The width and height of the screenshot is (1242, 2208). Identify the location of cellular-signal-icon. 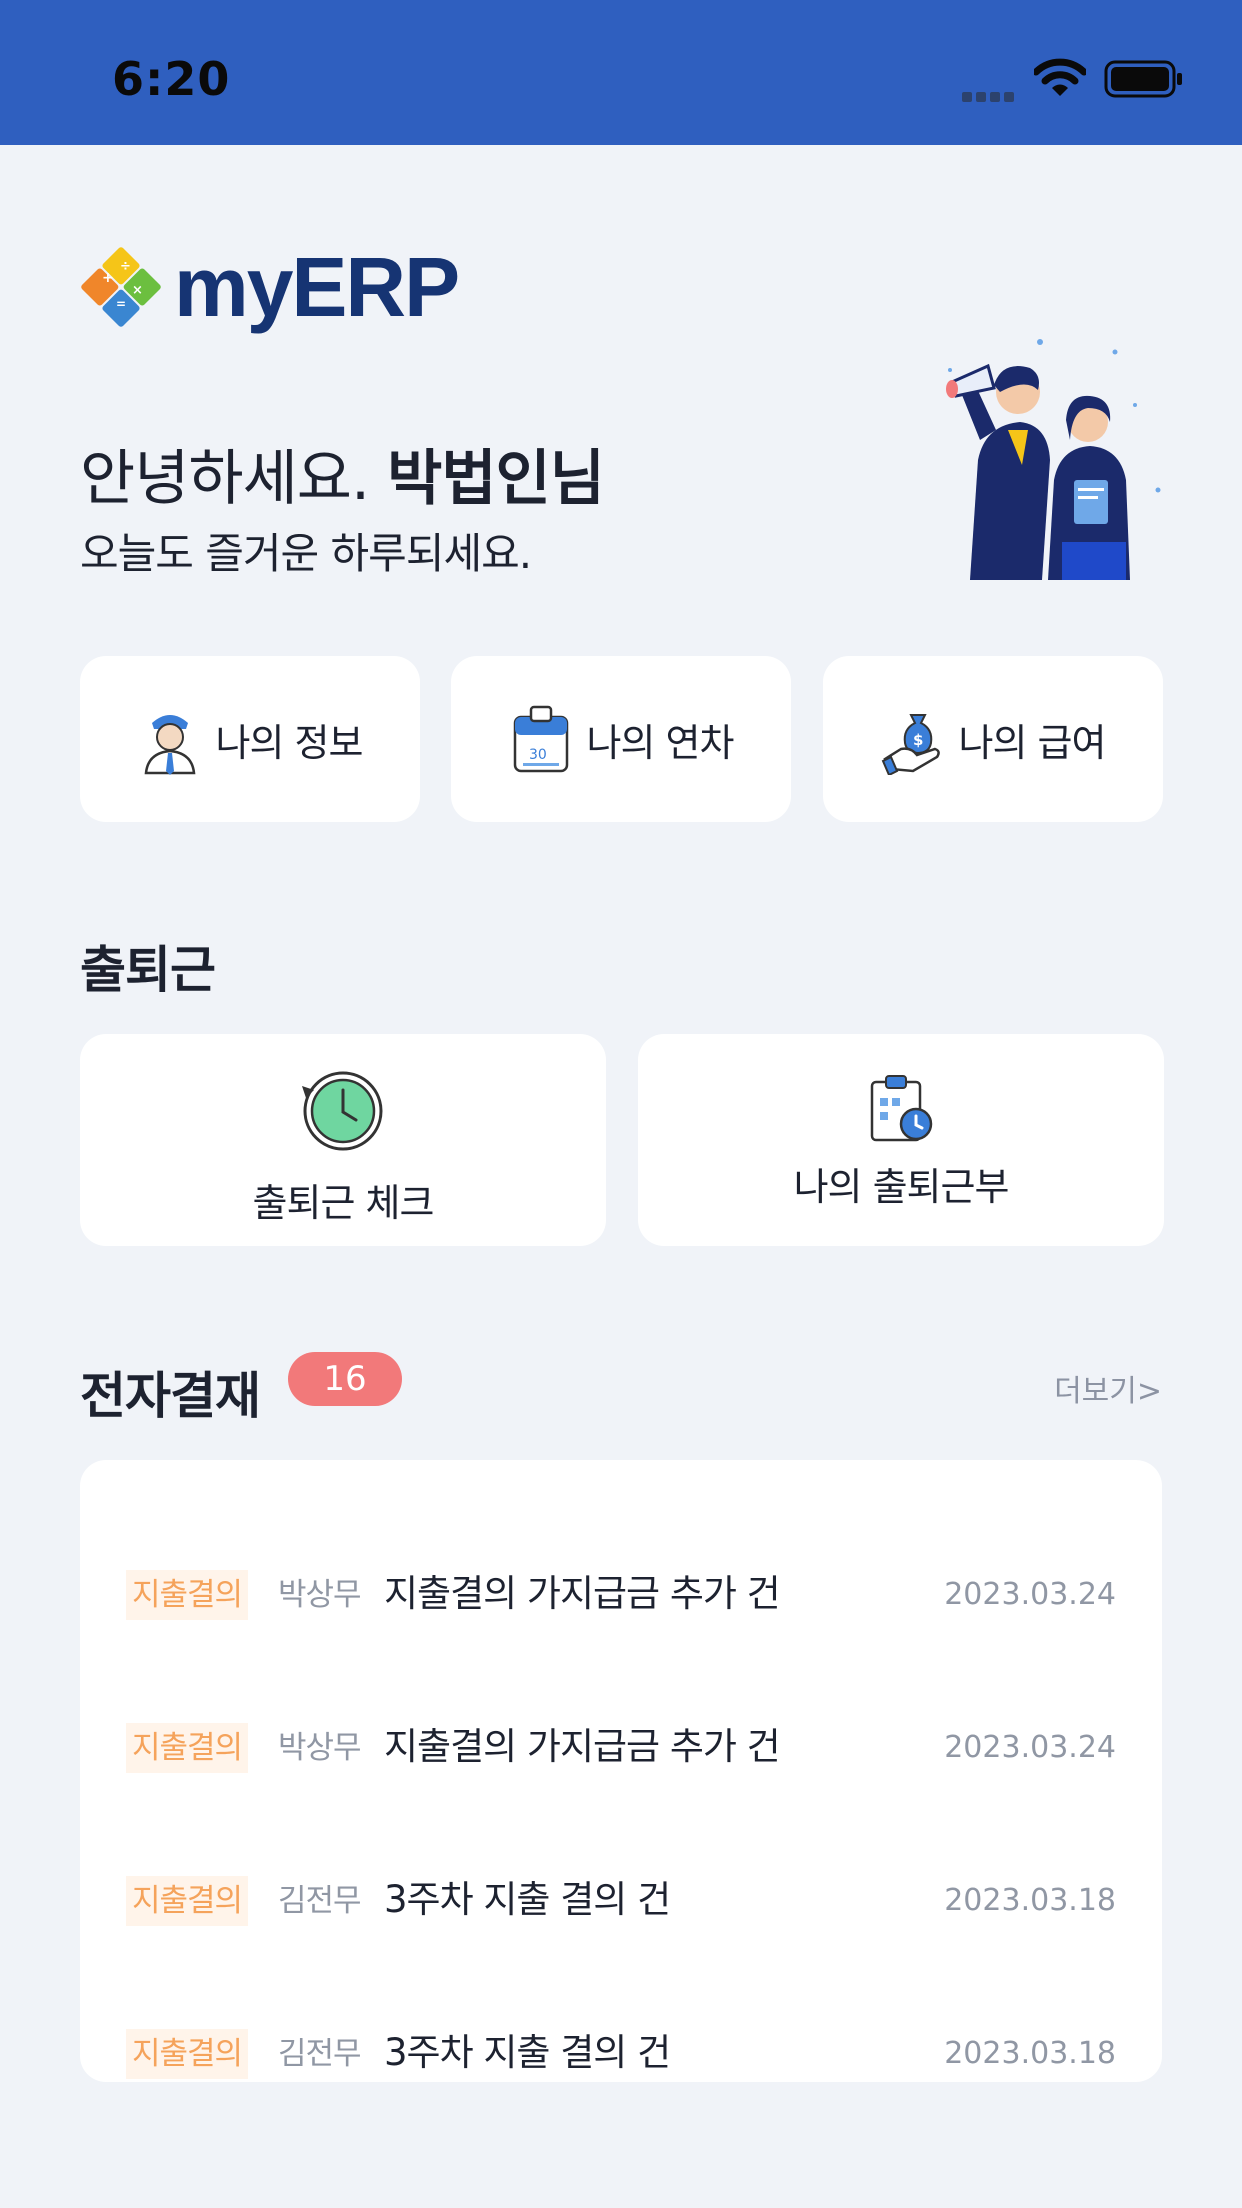
(990, 94).